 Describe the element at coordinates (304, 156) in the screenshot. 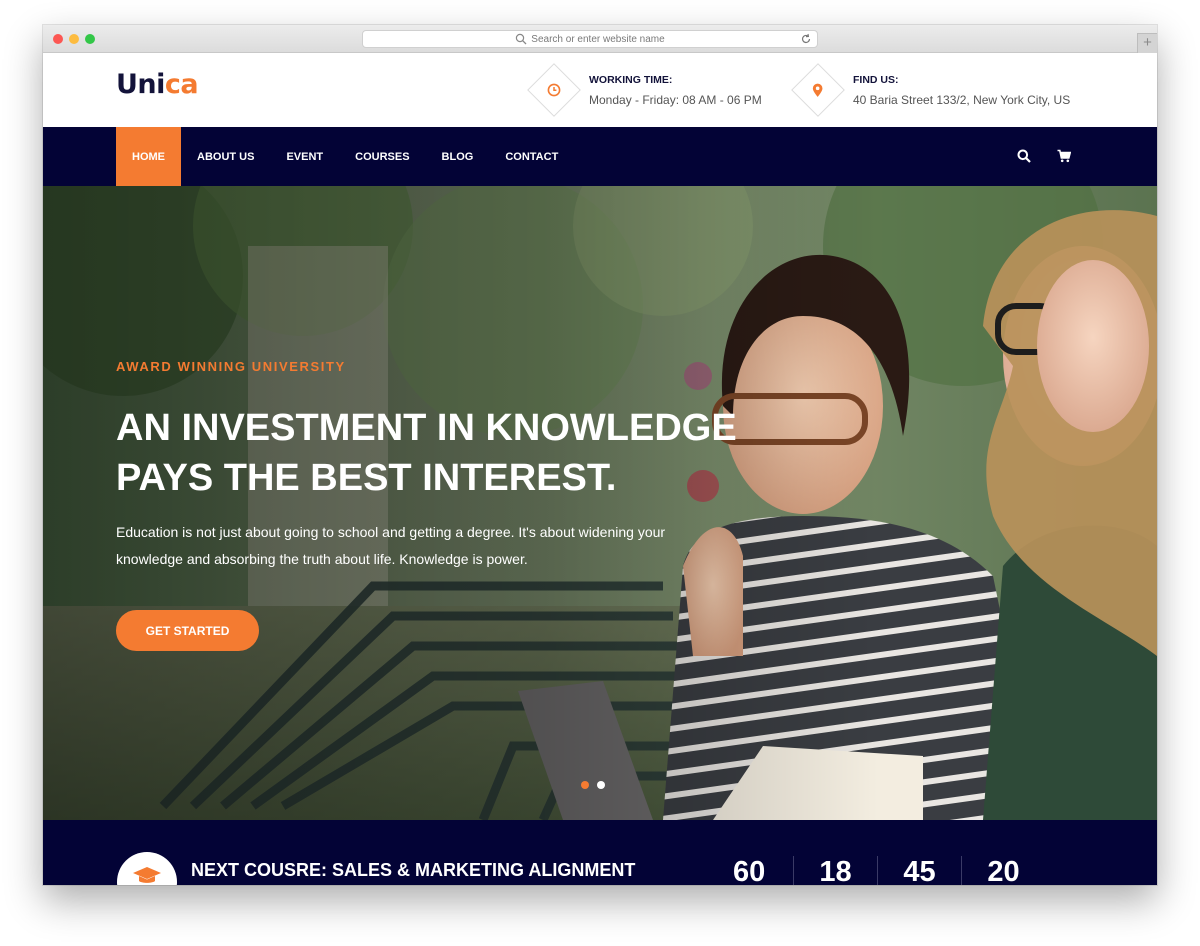

I see `nav-item-event: EVENT` at that location.